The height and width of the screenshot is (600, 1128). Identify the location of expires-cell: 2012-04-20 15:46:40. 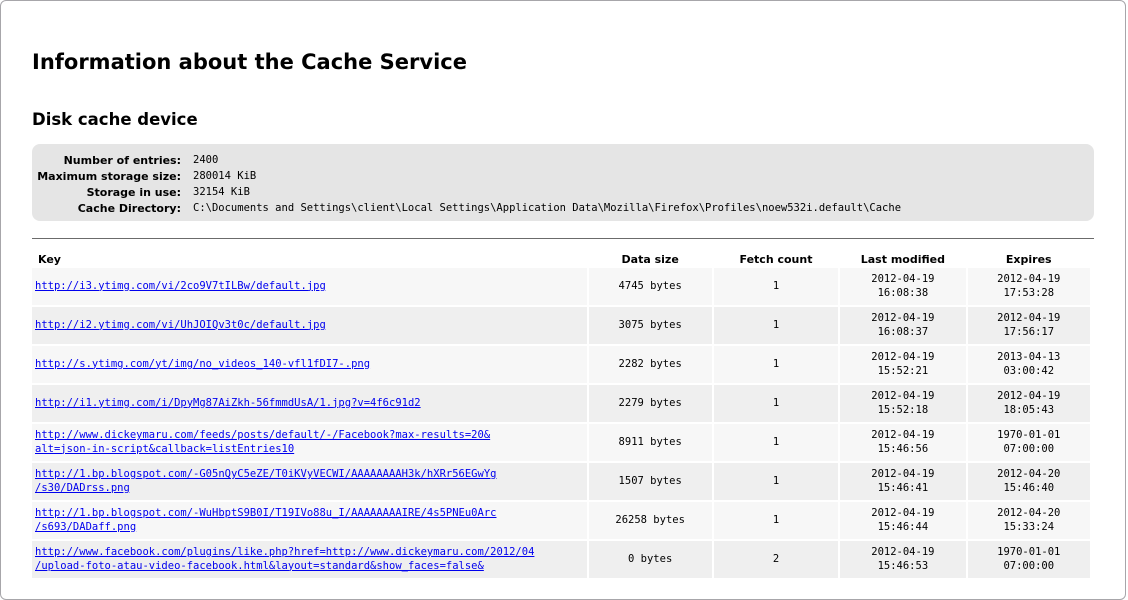
(1028, 481).